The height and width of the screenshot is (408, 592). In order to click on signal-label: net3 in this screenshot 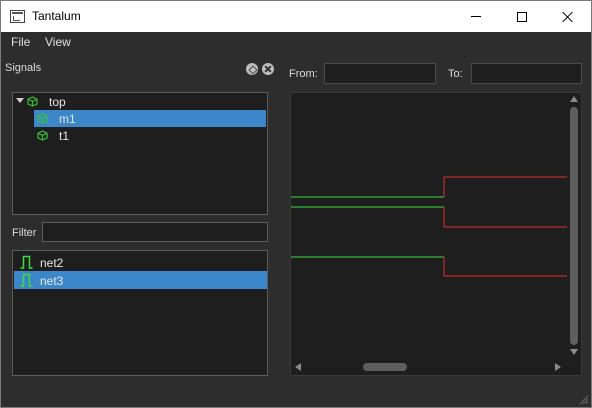, I will do `click(52, 281)`.